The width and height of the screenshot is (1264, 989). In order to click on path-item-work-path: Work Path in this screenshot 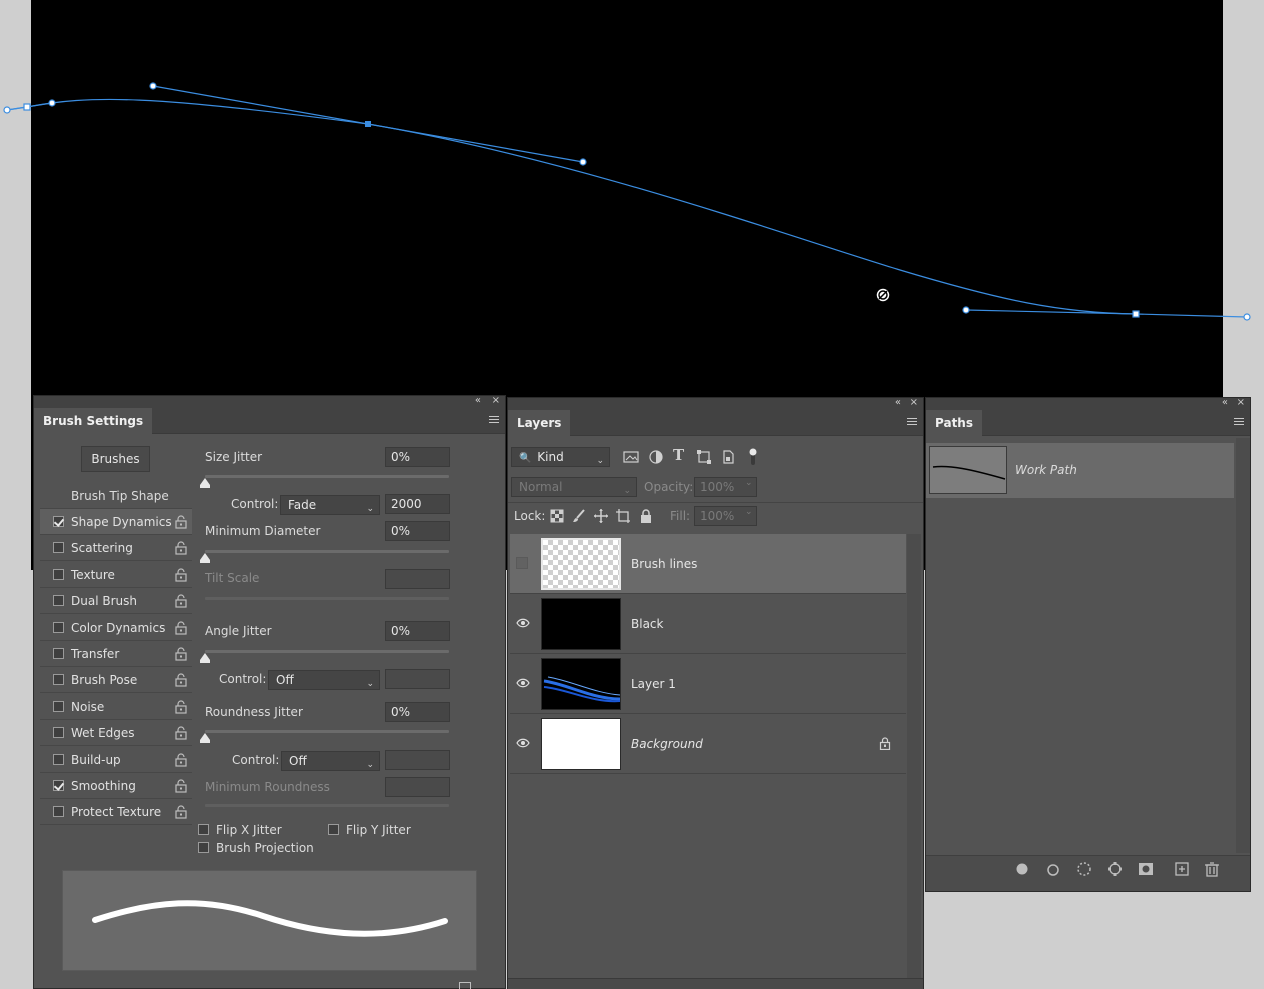, I will do `click(1080, 470)`.